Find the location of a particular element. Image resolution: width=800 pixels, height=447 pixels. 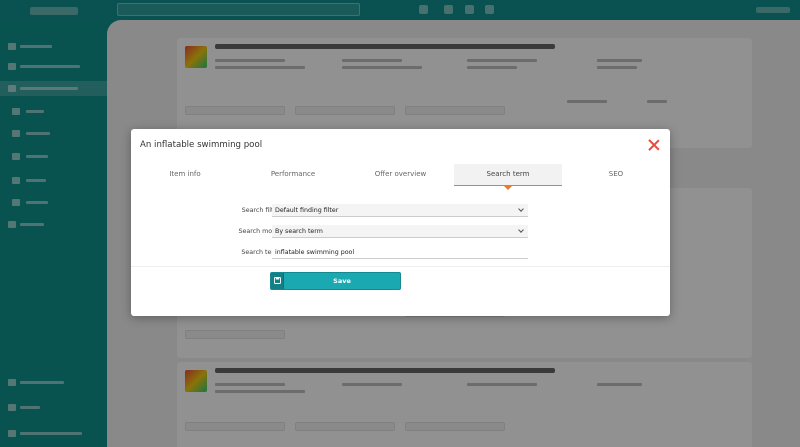

search-filter-row: Search filter Default finding filter is located at coordinates (400, 210).